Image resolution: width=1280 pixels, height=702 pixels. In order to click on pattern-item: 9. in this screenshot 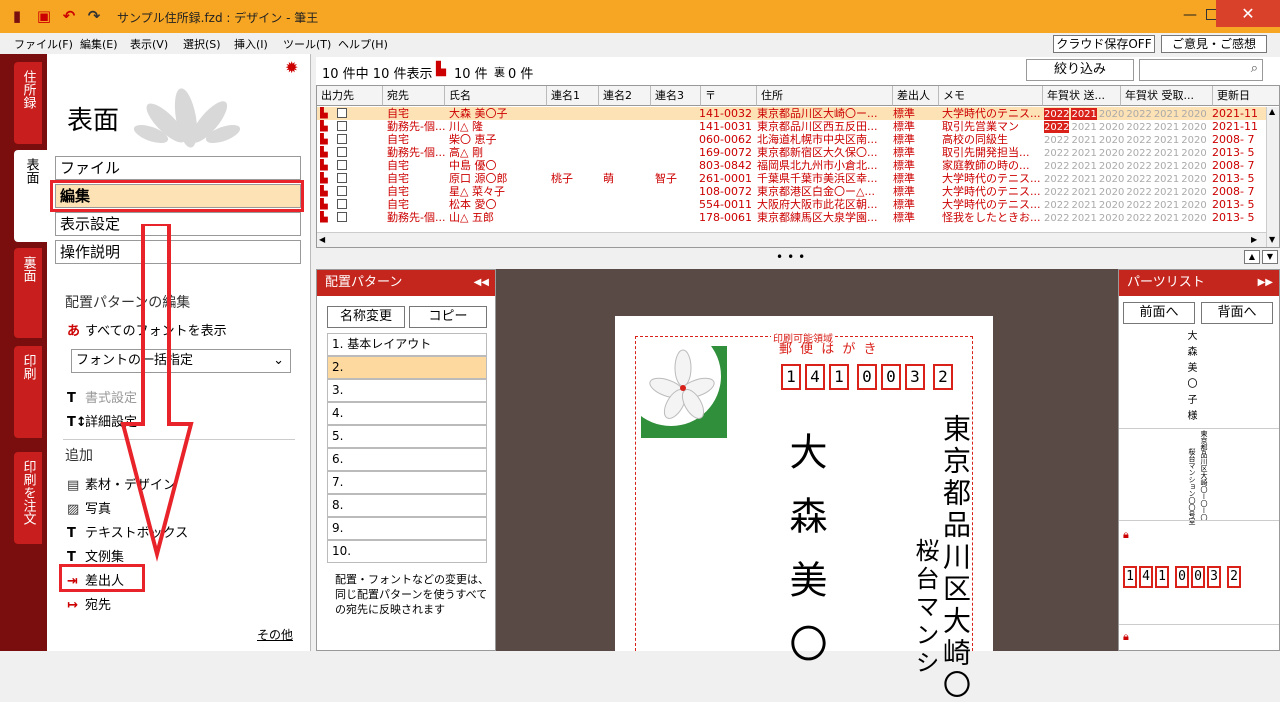, I will do `click(407, 528)`.